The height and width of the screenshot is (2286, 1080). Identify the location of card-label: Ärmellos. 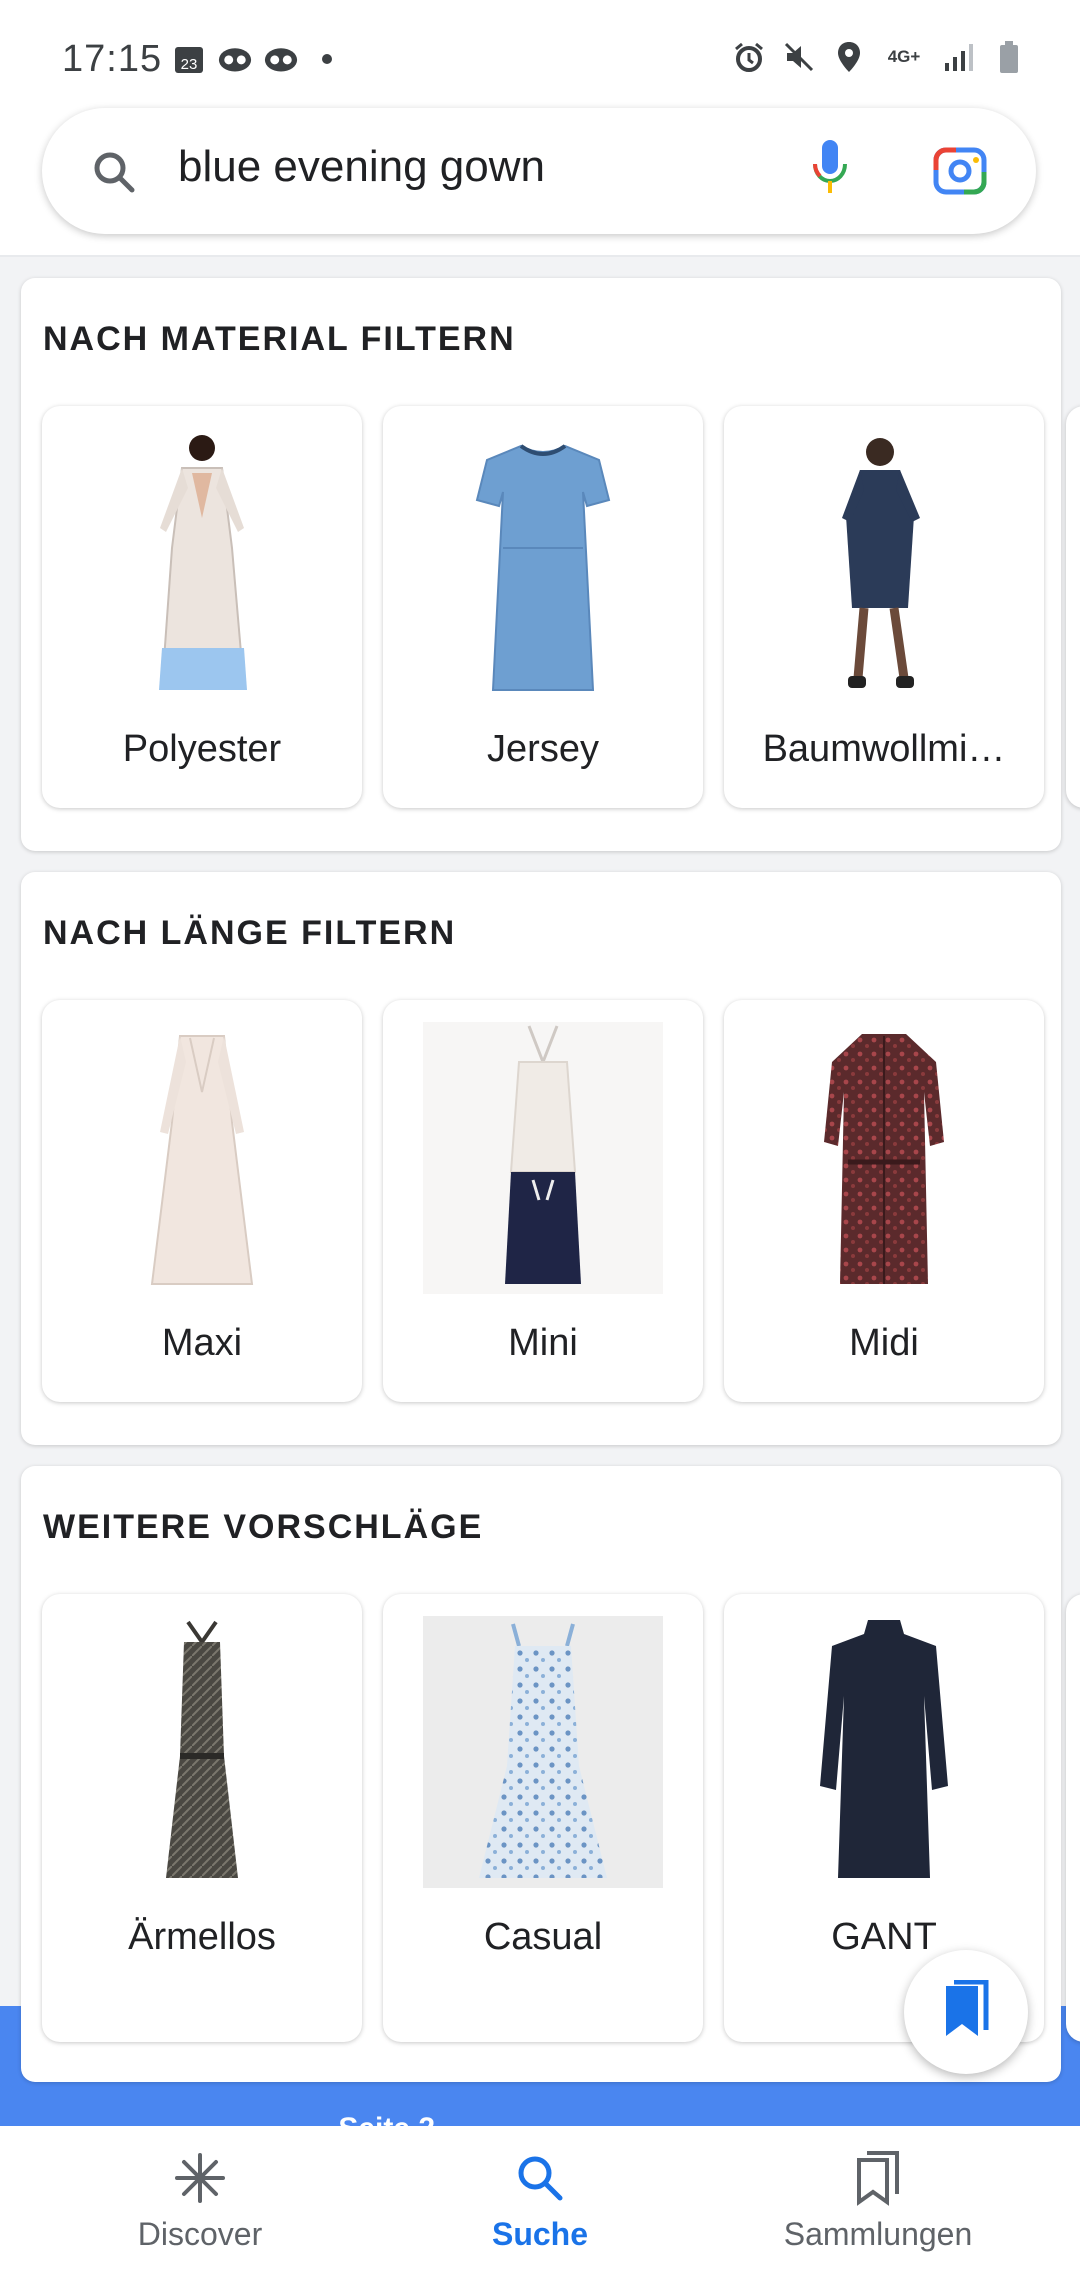
(202, 1937).